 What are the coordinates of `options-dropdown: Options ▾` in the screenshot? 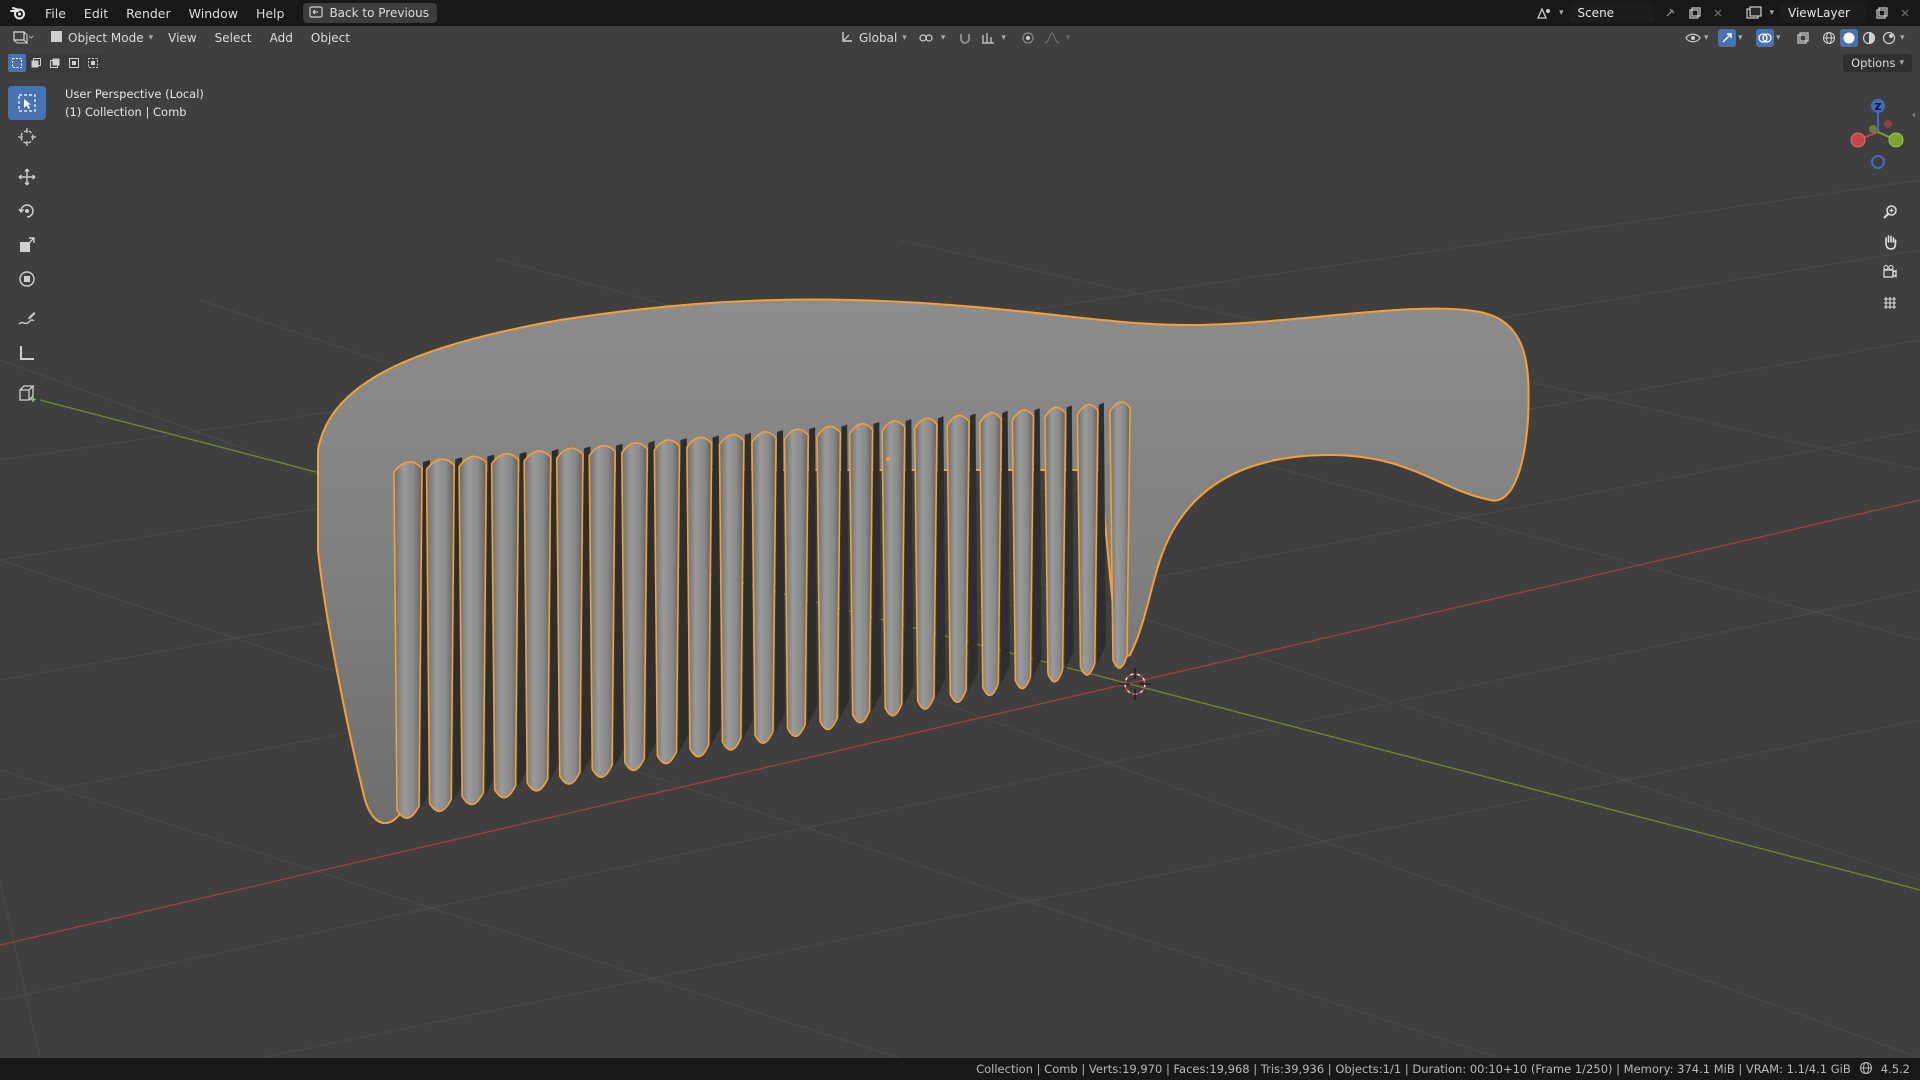 It's located at (1877, 63).